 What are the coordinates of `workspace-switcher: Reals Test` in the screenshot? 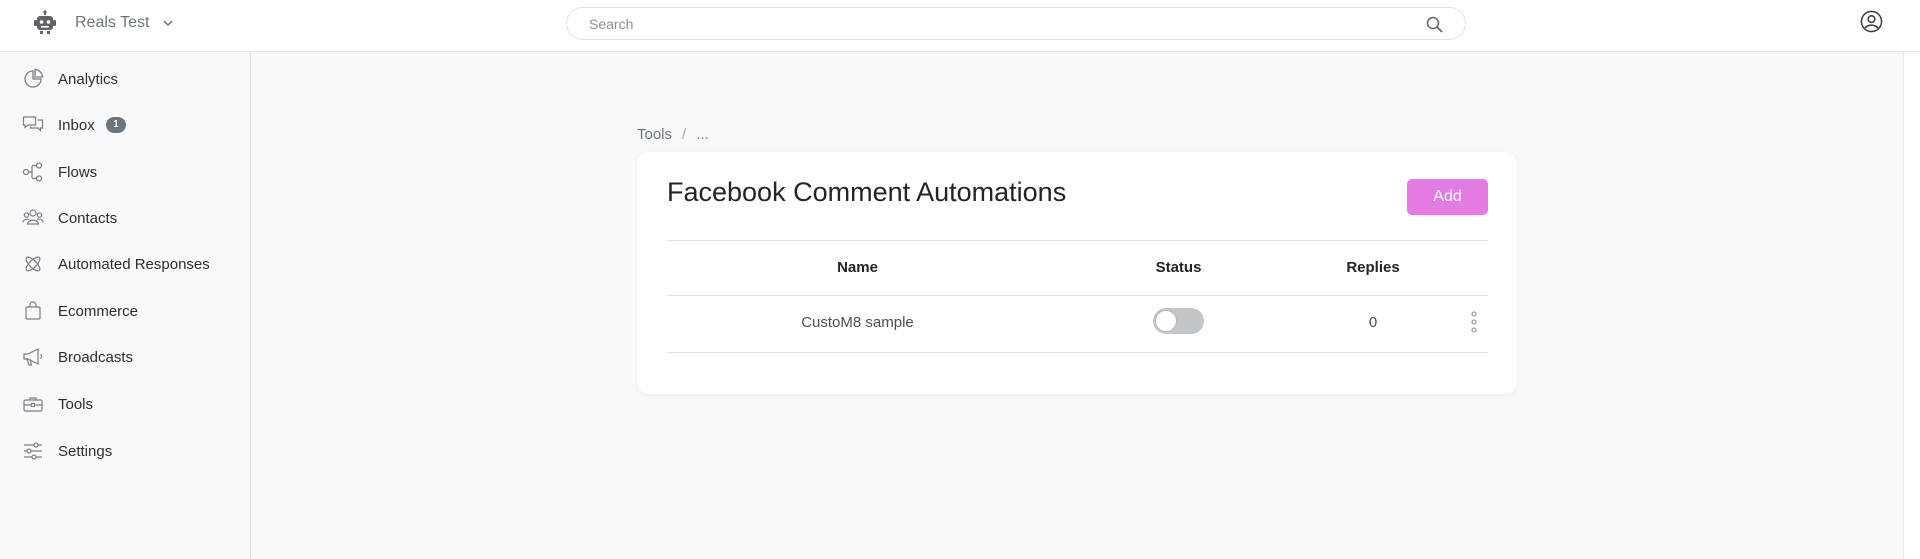 It's located at (103, 23).